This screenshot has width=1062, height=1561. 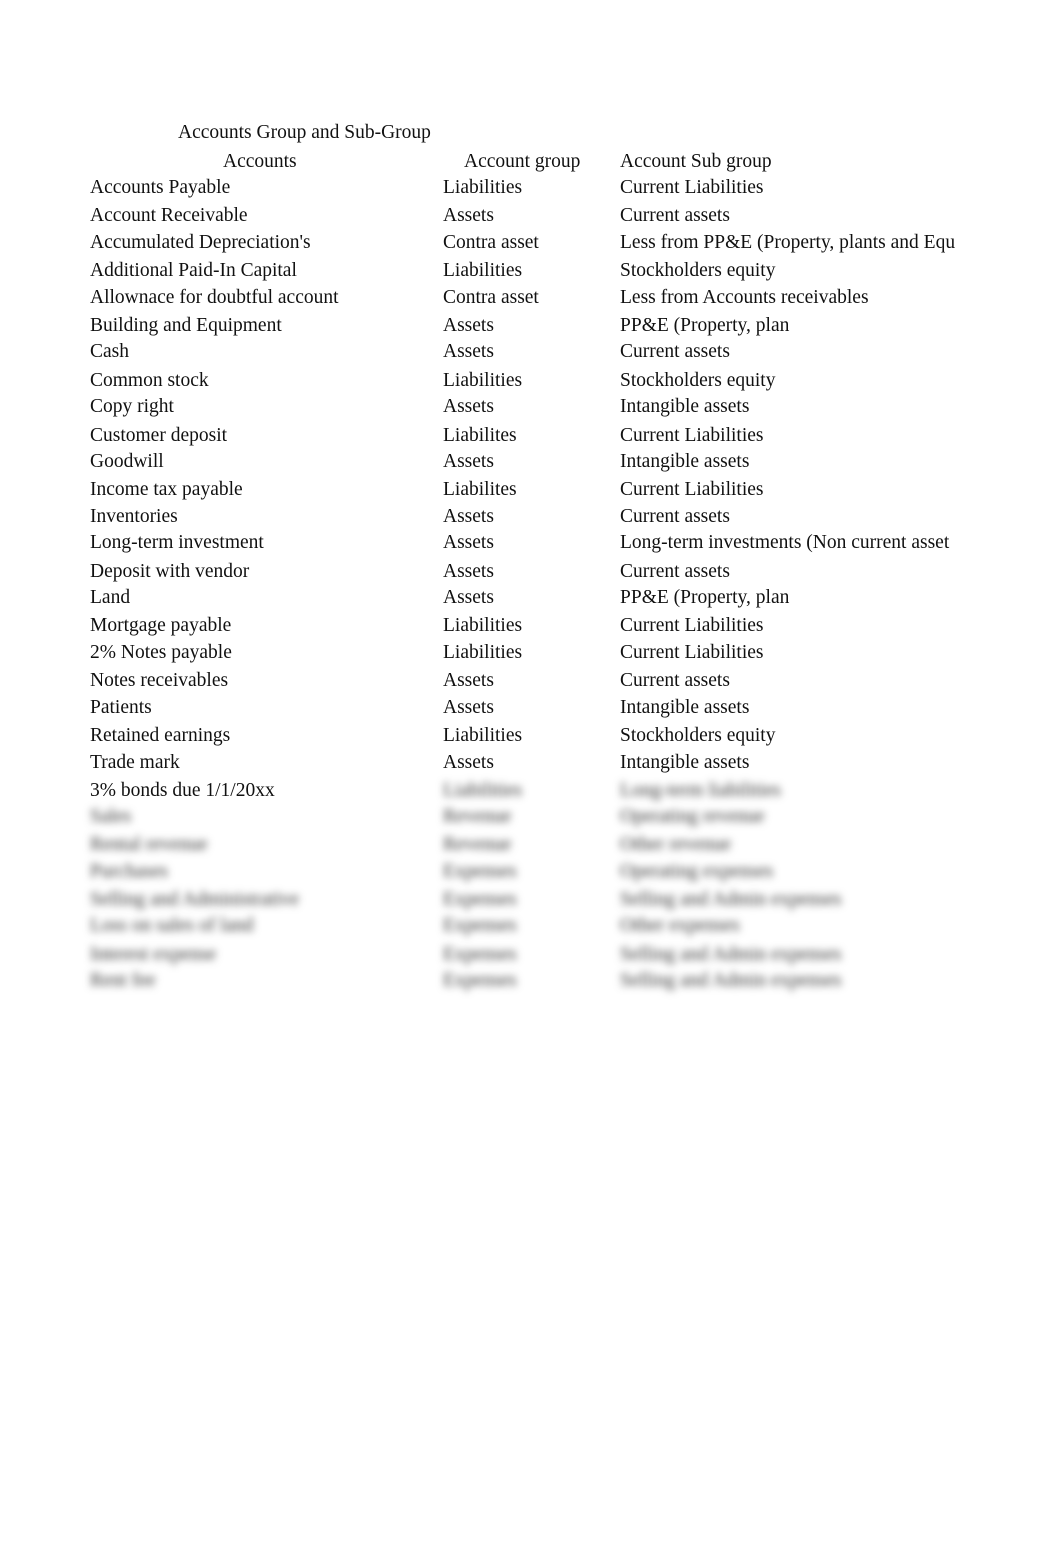 What do you see at coordinates (480, 435) in the screenshot?
I see `account-group-cell: Liabilites` at bounding box center [480, 435].